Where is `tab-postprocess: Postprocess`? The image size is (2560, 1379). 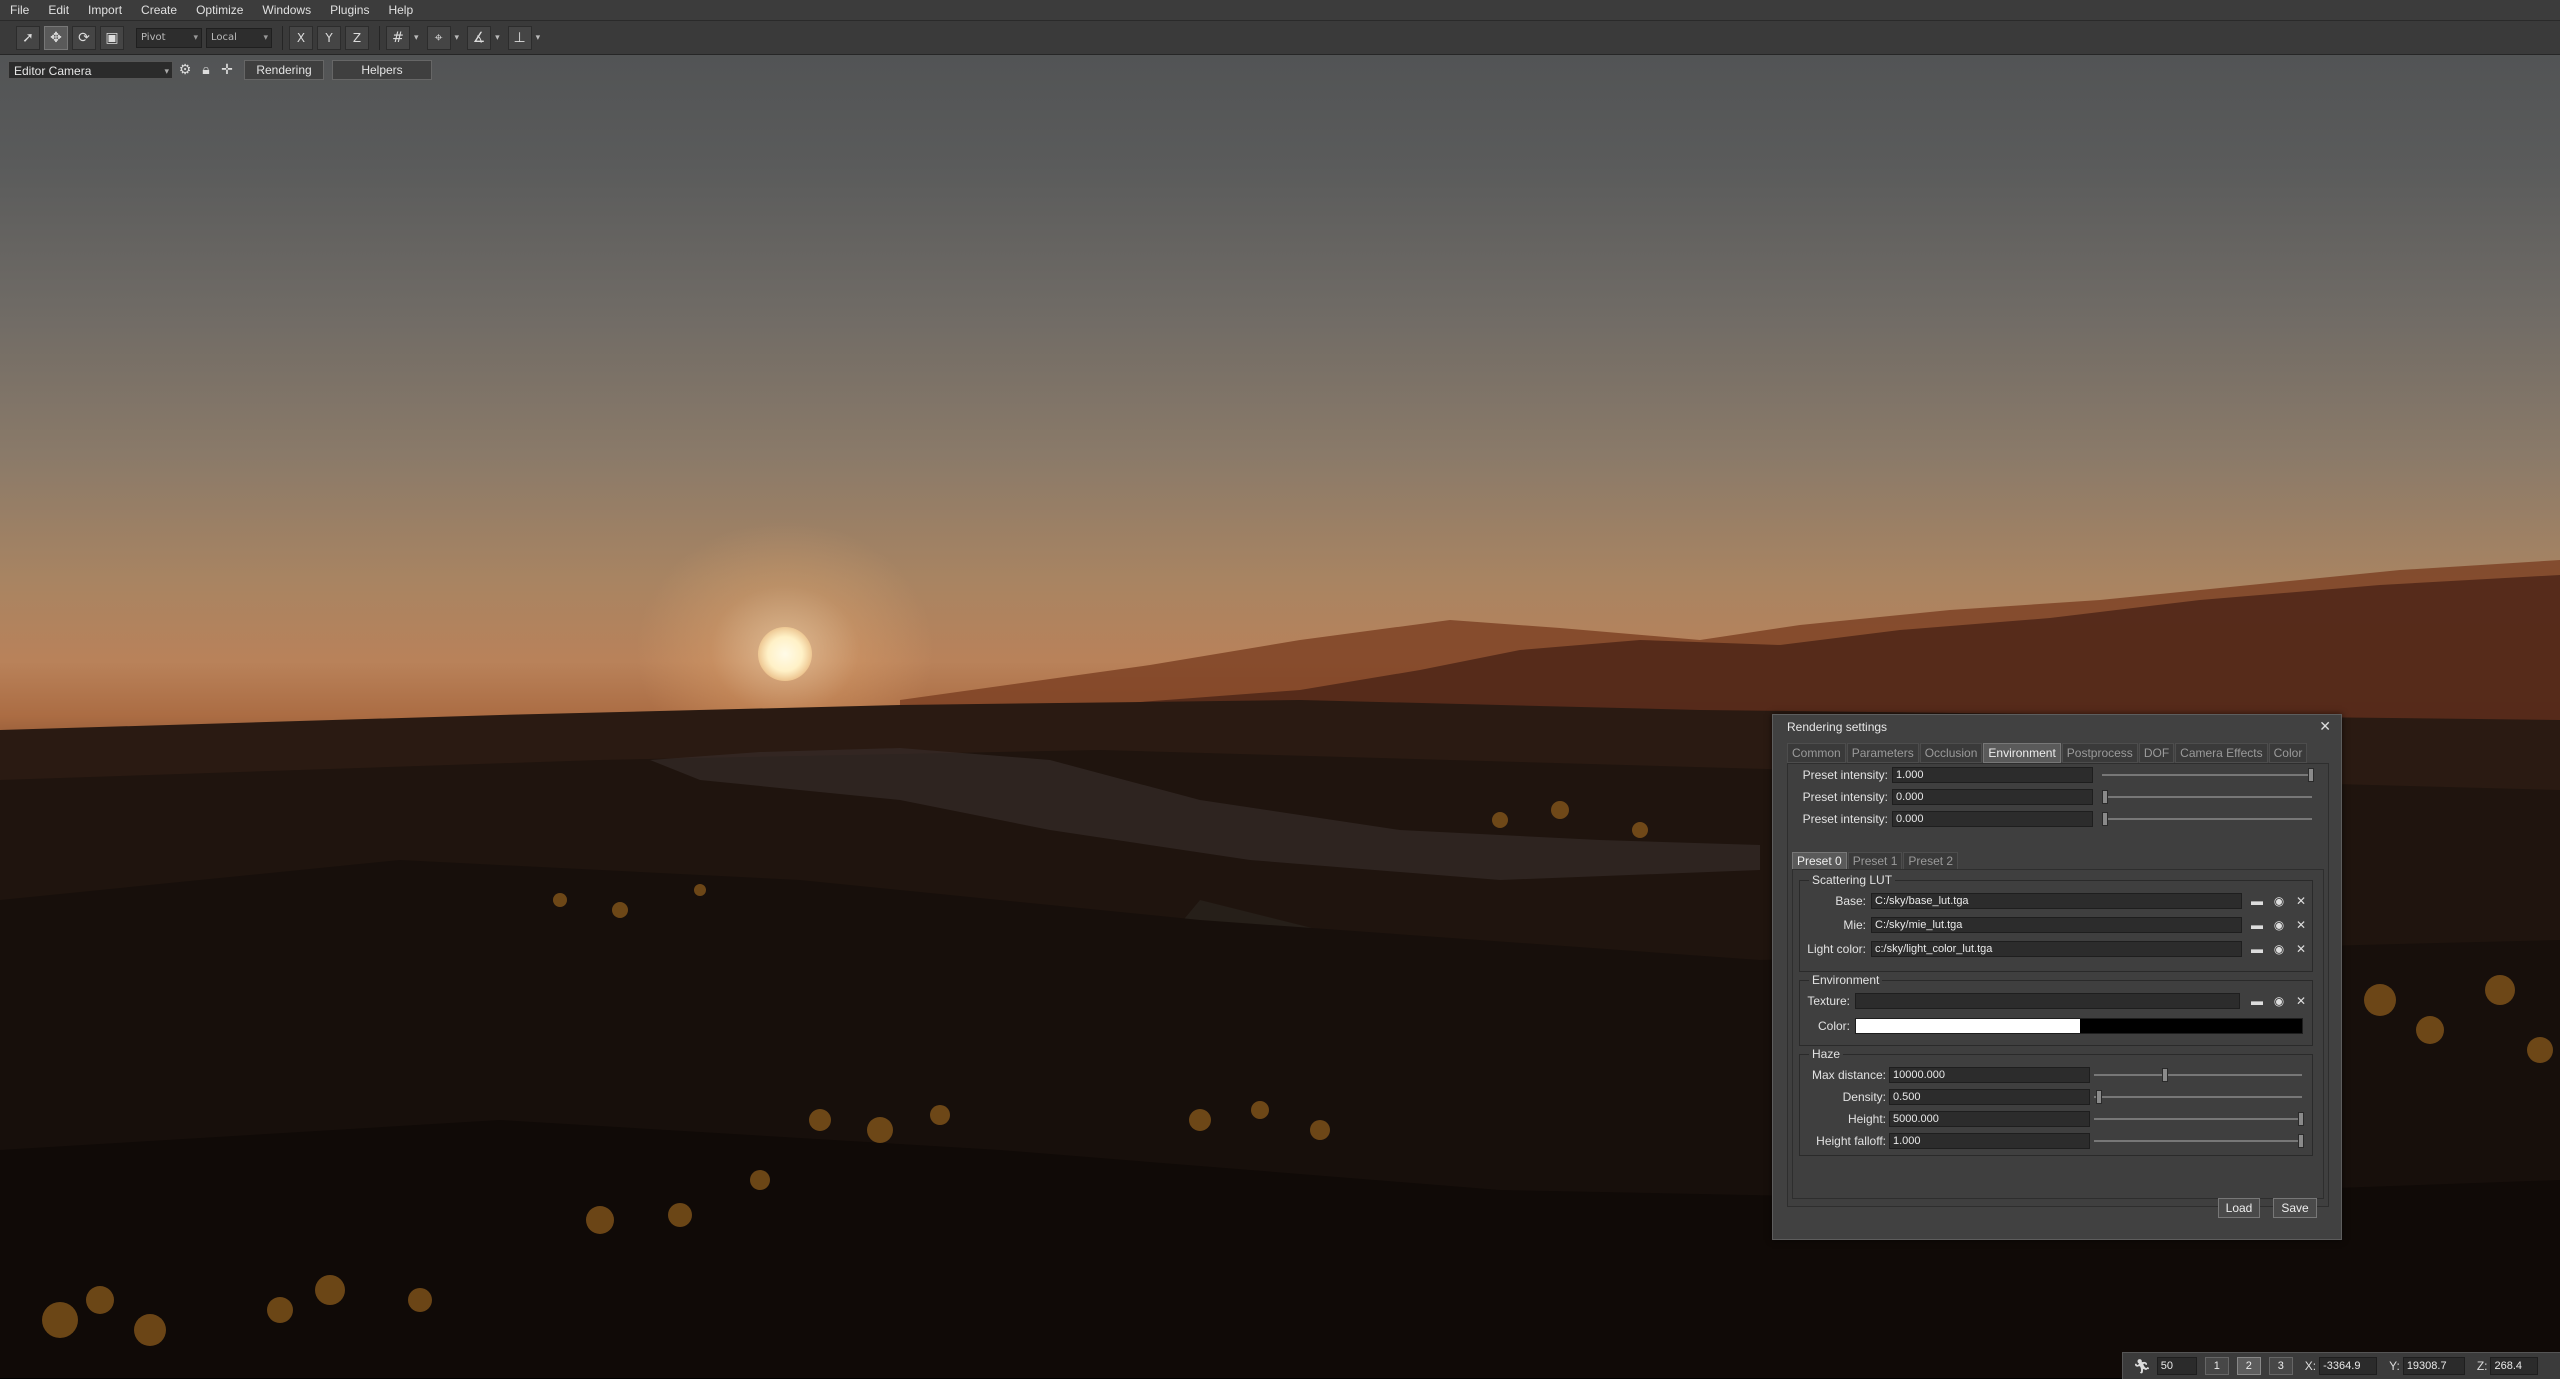
tab-postprocess: Postprocess is located at coordinates (2099, 753).